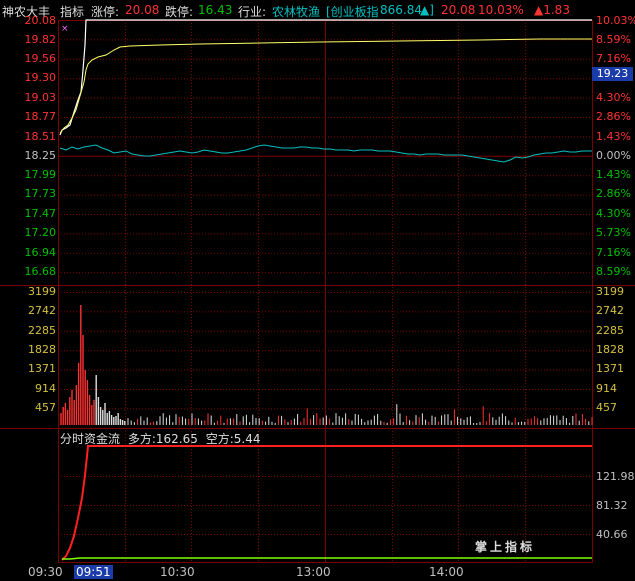 The height and width of the screenshot is (581, 635). What do you see at coordinates (505, 547) in the screenshot?
I see `watermark: 掌上指标` at bounding box center [505, 547].